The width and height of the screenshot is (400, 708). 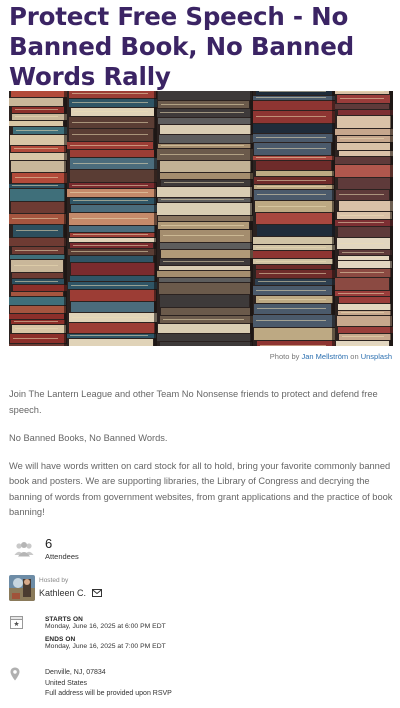 I want to click on photo-credit: Photo by Jan Mellström on Unsplash, so click(x=331, y=356).